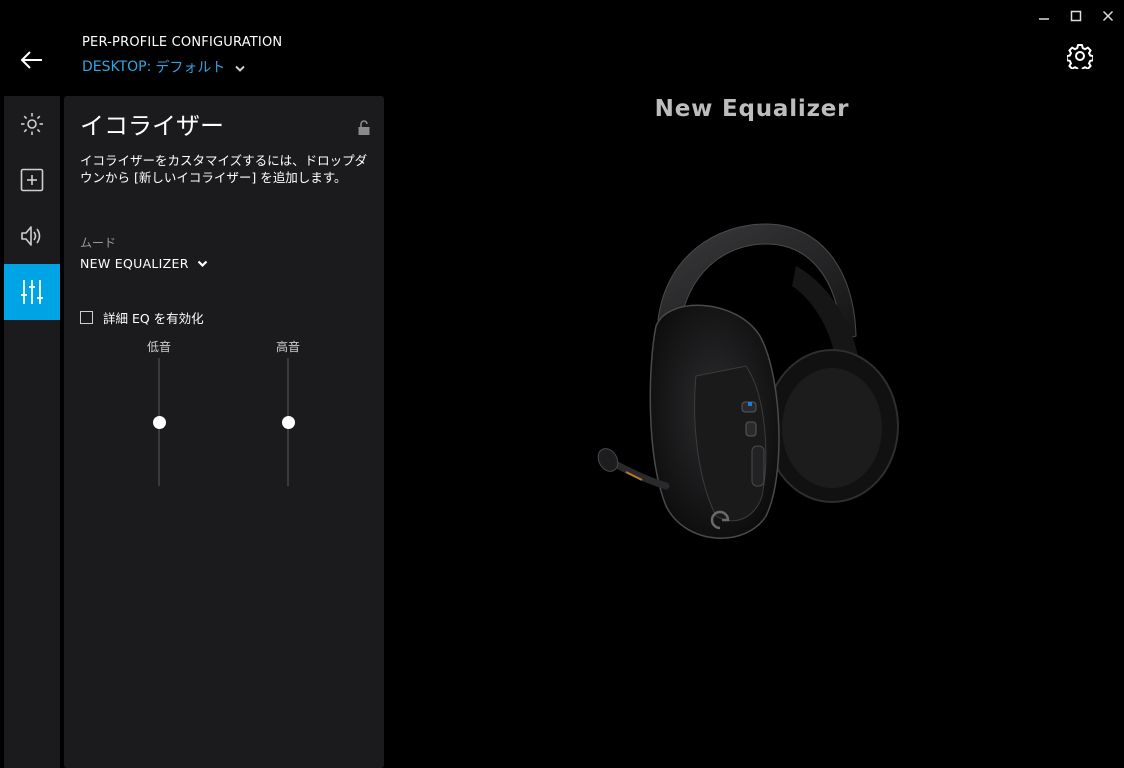 The image size is (1124, 768). What do you see at coordinates (1044, 19) in the screenshot?
I see `minimize-icon` at bounding box center [1044, 19].